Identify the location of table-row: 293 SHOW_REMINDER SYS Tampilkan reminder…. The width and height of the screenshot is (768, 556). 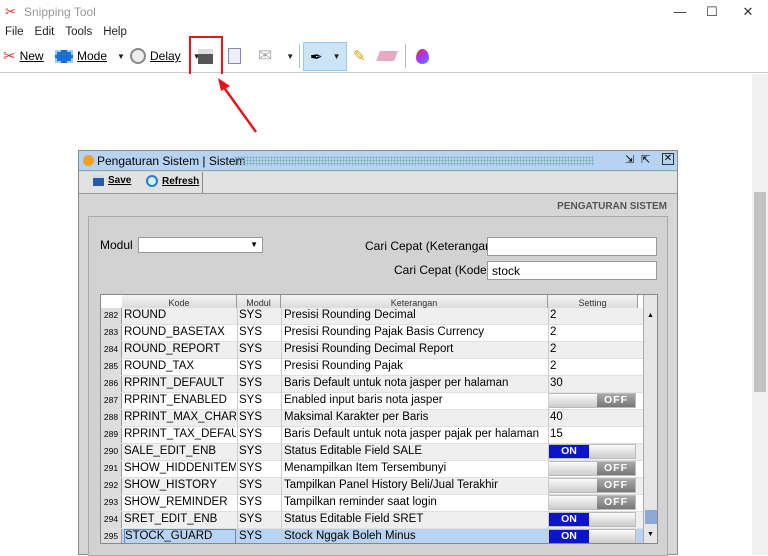
(372, 503).